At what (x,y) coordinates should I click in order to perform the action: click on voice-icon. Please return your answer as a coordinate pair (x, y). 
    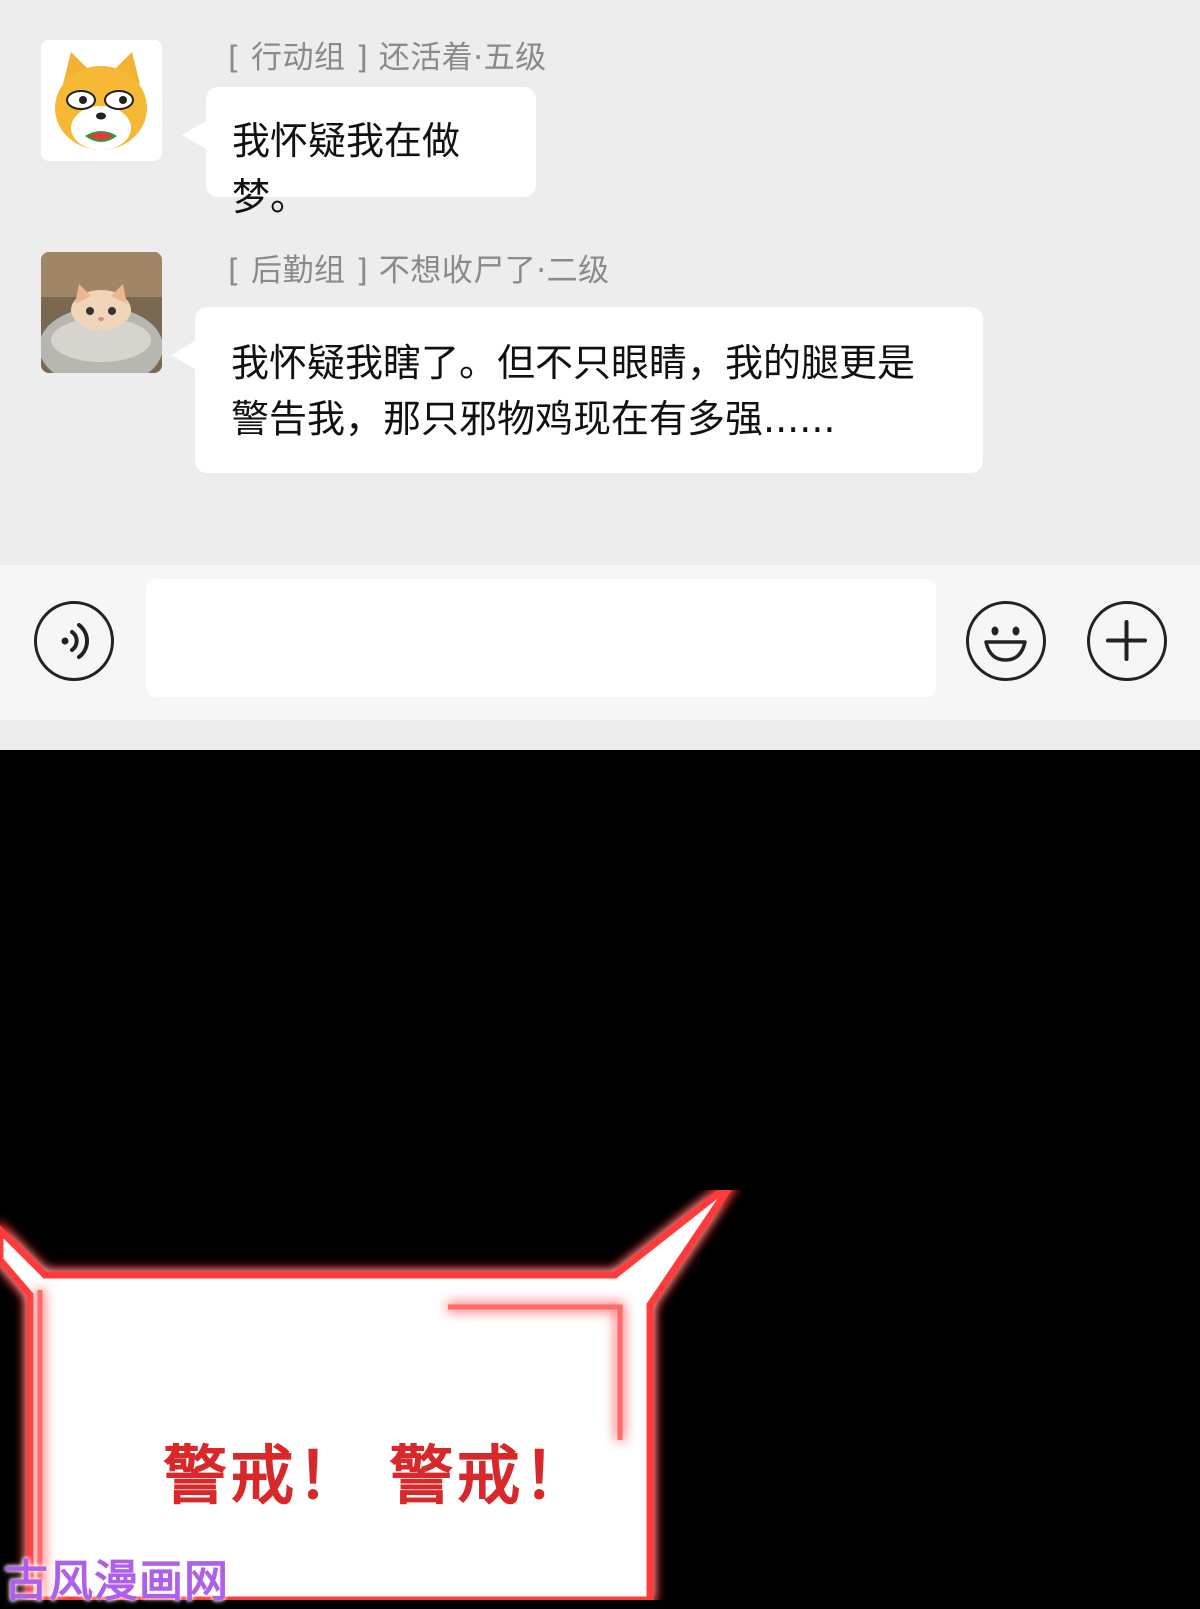
    Looking at the image, I should click on (74, 641).